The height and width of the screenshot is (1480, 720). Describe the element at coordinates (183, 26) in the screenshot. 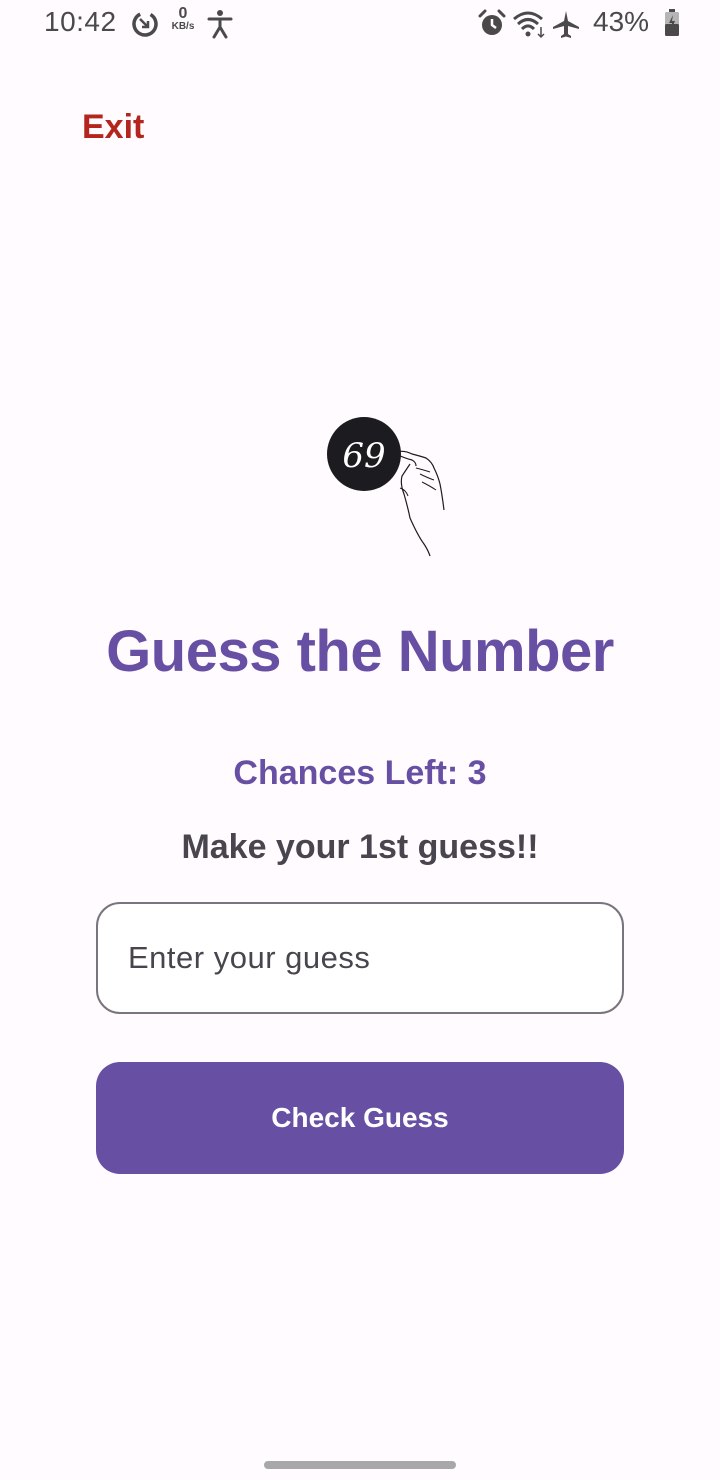

I see `net-speed-unit: KB/s` at that location.